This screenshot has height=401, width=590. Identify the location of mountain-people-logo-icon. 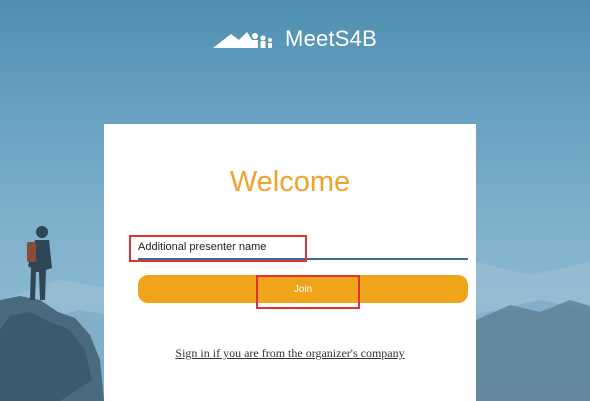
(245, 39).